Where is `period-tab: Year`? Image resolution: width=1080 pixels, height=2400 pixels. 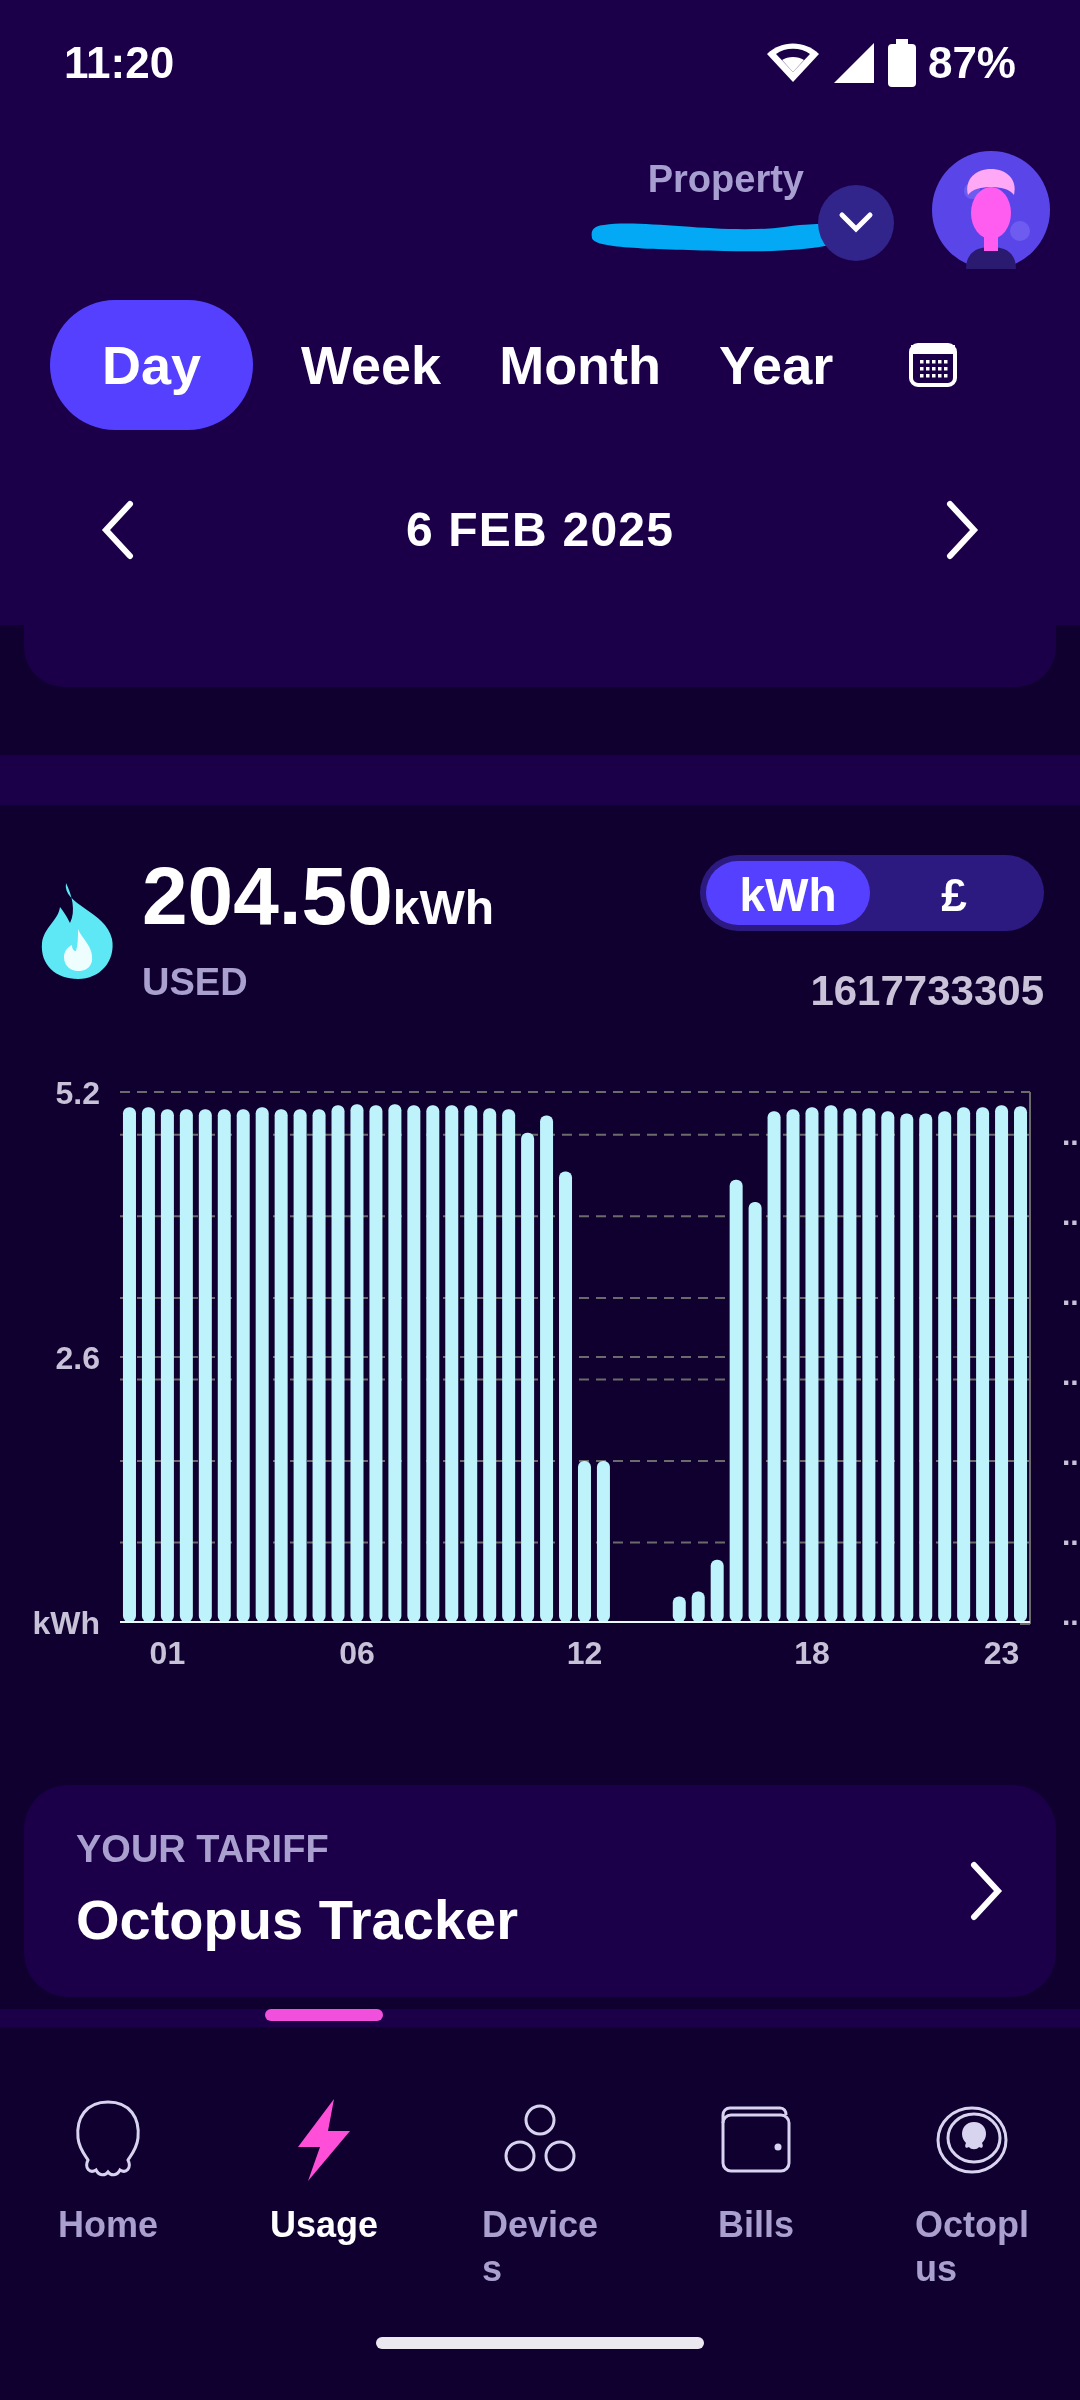
period-tab: Year is located at coordinates (776, 365).